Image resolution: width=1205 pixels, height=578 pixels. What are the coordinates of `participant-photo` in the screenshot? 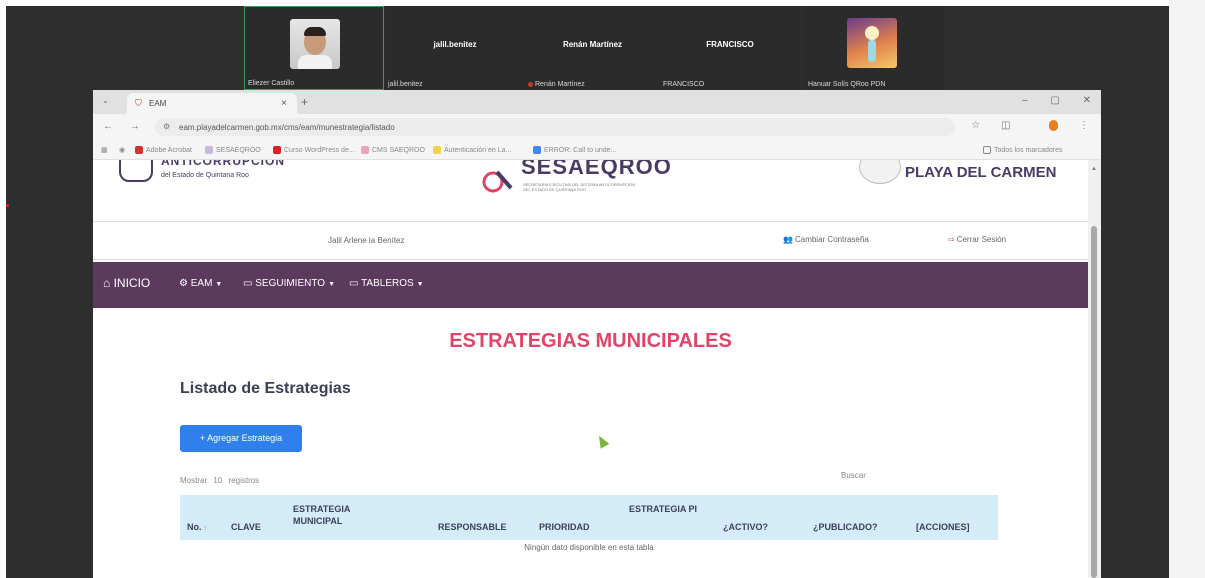 It's located at (315, 44).